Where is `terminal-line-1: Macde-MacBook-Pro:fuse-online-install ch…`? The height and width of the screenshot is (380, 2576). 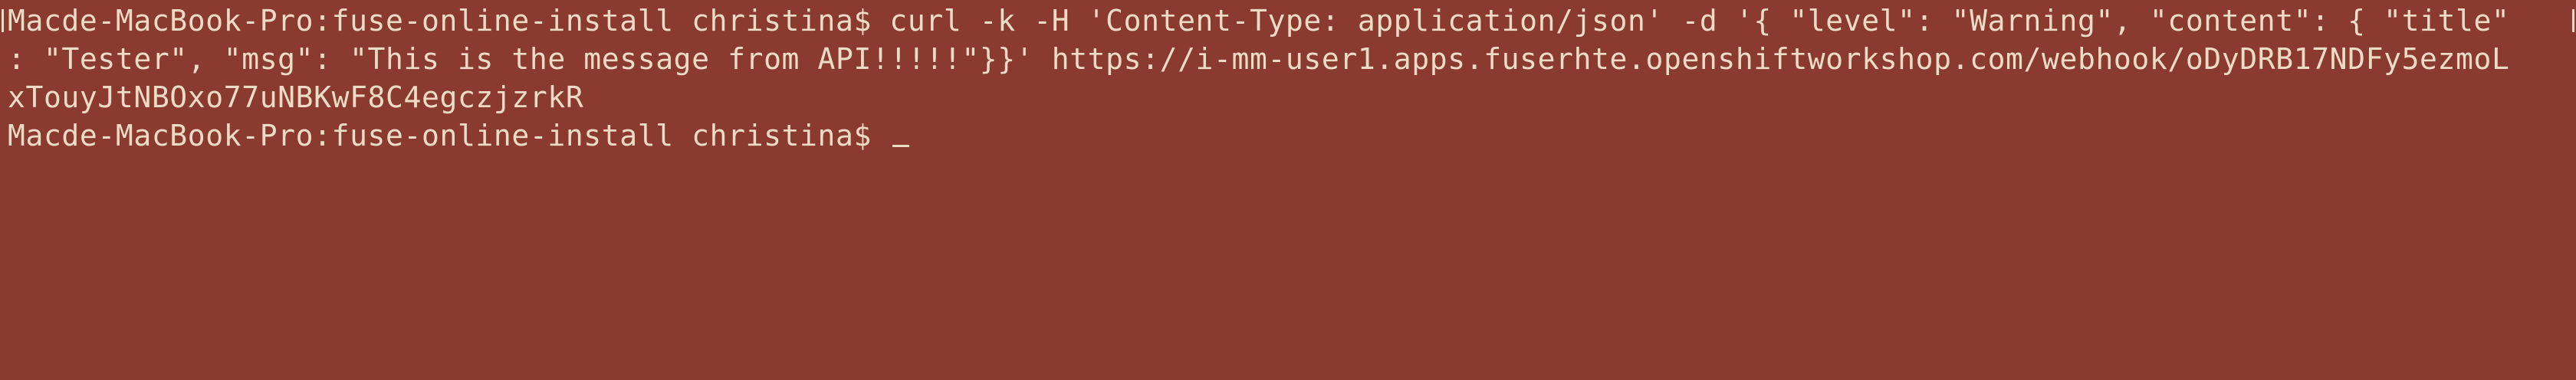
terminal-line-1: Macde-MacBook-Pro:fuse-online-install ch… is located at coordinates (1259, 21).